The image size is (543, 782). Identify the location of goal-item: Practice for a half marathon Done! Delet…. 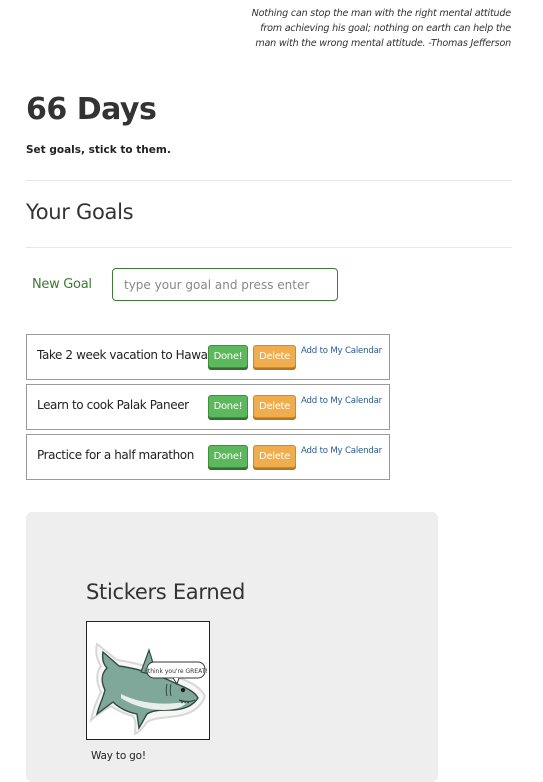
(208, 457).